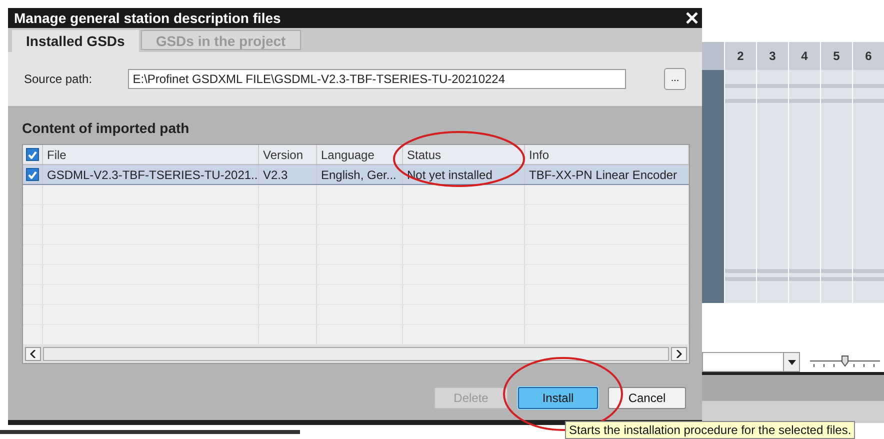 The image size is (884, 439). What do you see at coordinates (106, 128) in the screenshot?
I see `section-title: Content of imported path` at bounding box center [106, 128].